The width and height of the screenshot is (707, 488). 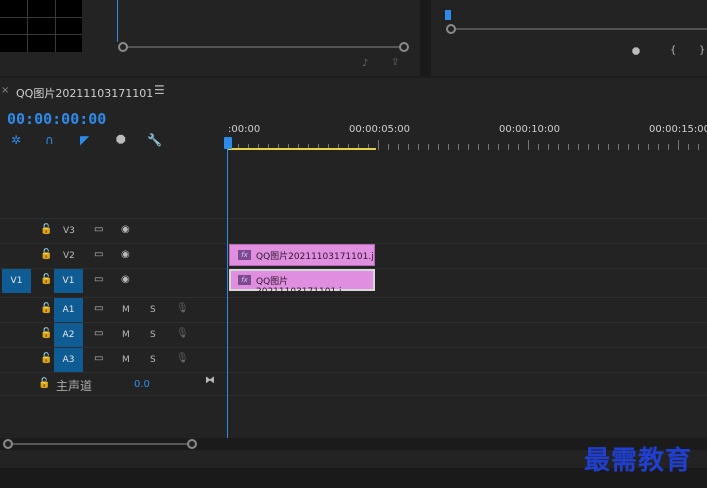 What do you see at coordinates (56, 119) in the screenshot?
I see `playhead-timecode: 00:00:00:00` at bounding box center [56, 119].